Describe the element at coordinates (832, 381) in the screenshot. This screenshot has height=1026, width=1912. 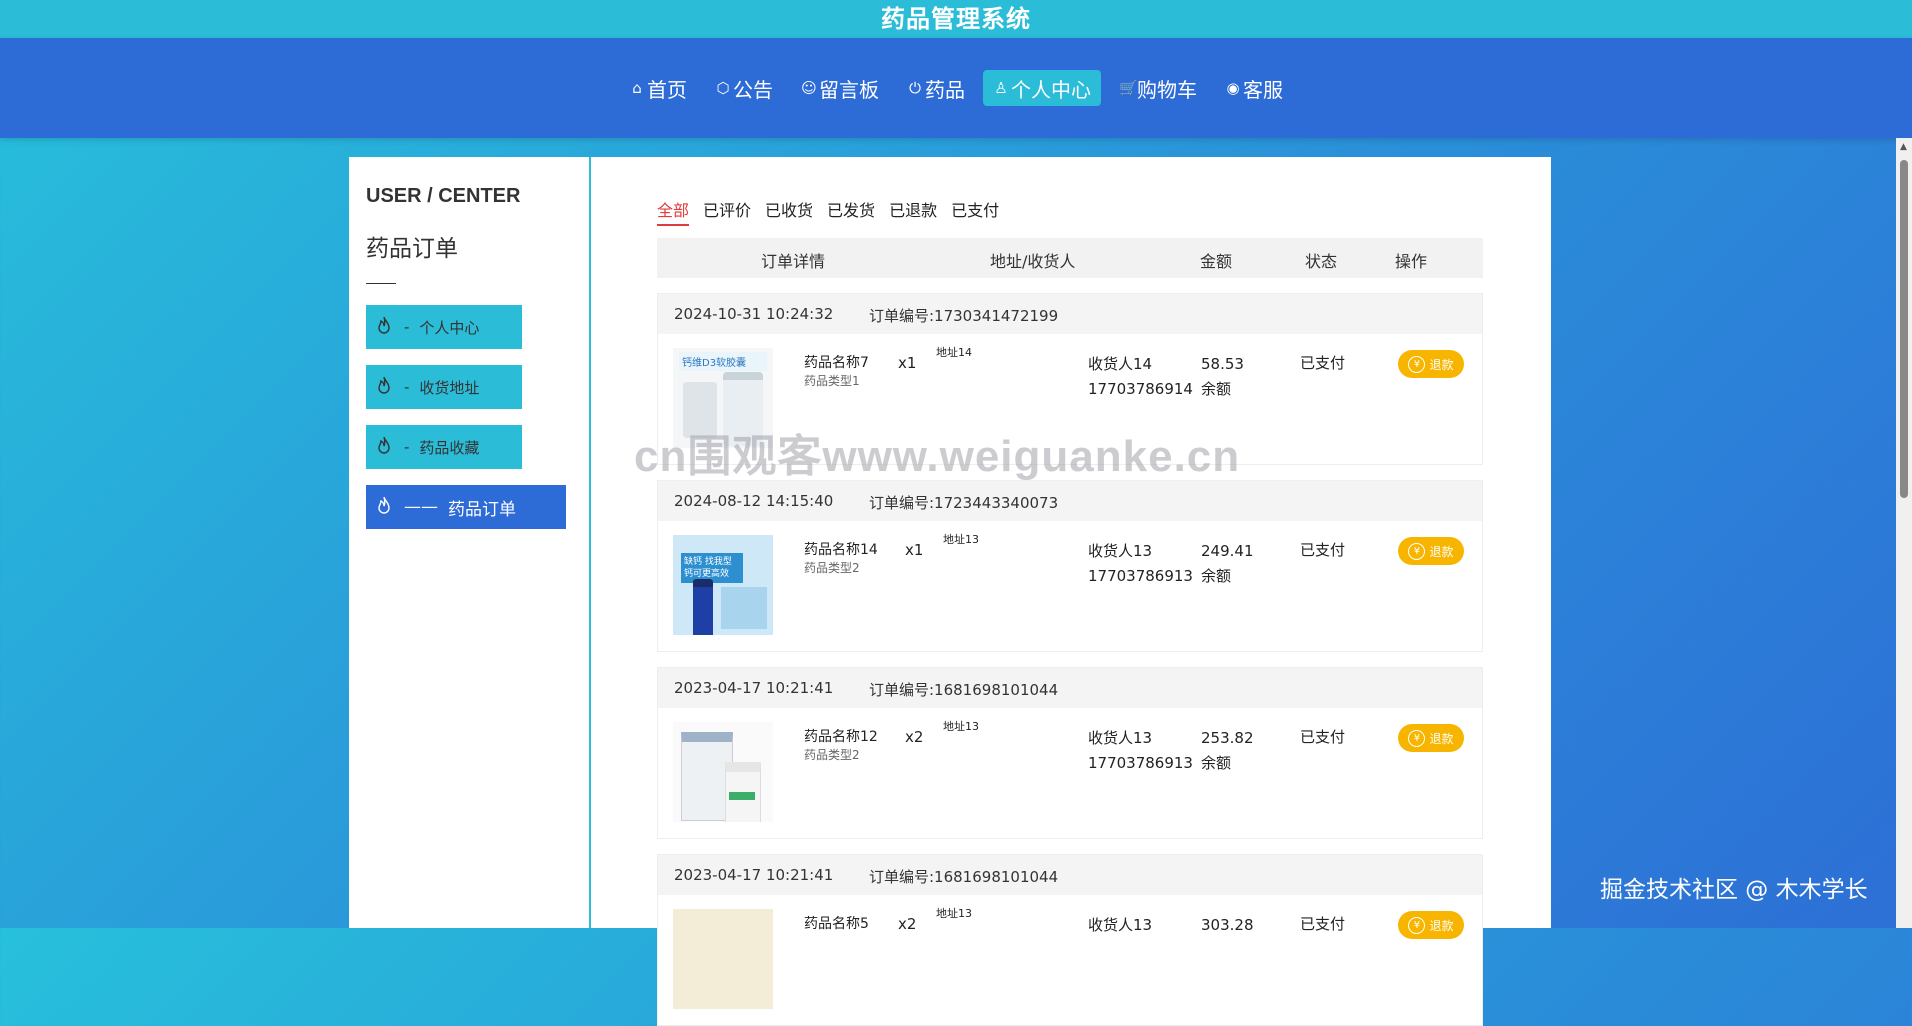
I see `product-type: 药品类型1` at that location.